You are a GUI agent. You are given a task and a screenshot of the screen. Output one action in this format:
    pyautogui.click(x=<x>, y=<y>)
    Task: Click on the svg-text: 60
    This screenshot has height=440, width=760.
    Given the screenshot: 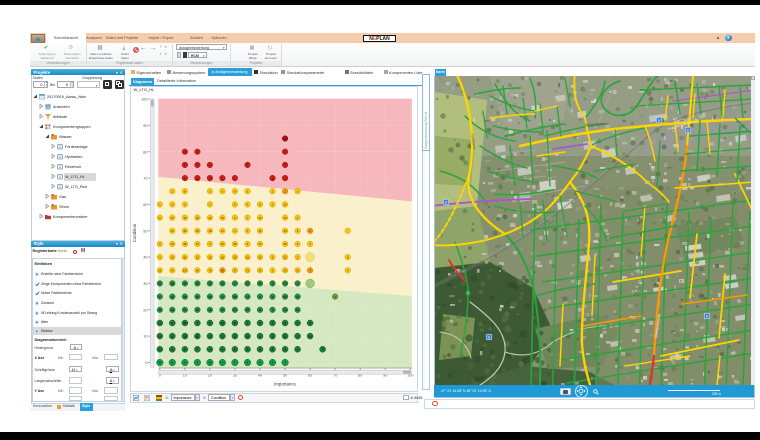 What is the action you would take?
    pyautogui.click(x=145, y=205)
    